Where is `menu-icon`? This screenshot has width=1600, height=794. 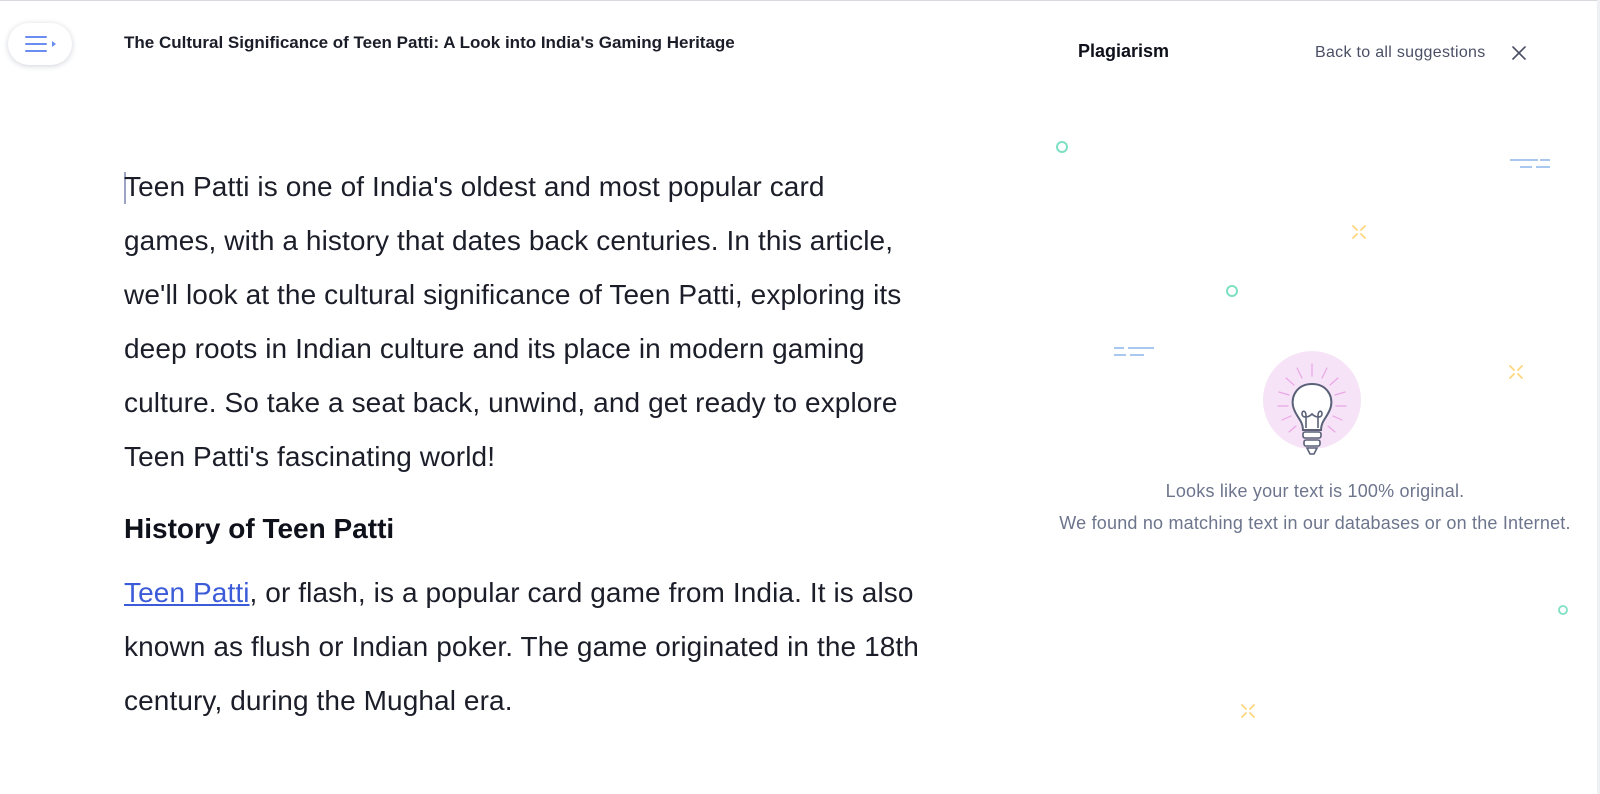
menu-icon is located at coordinates (40, 44).